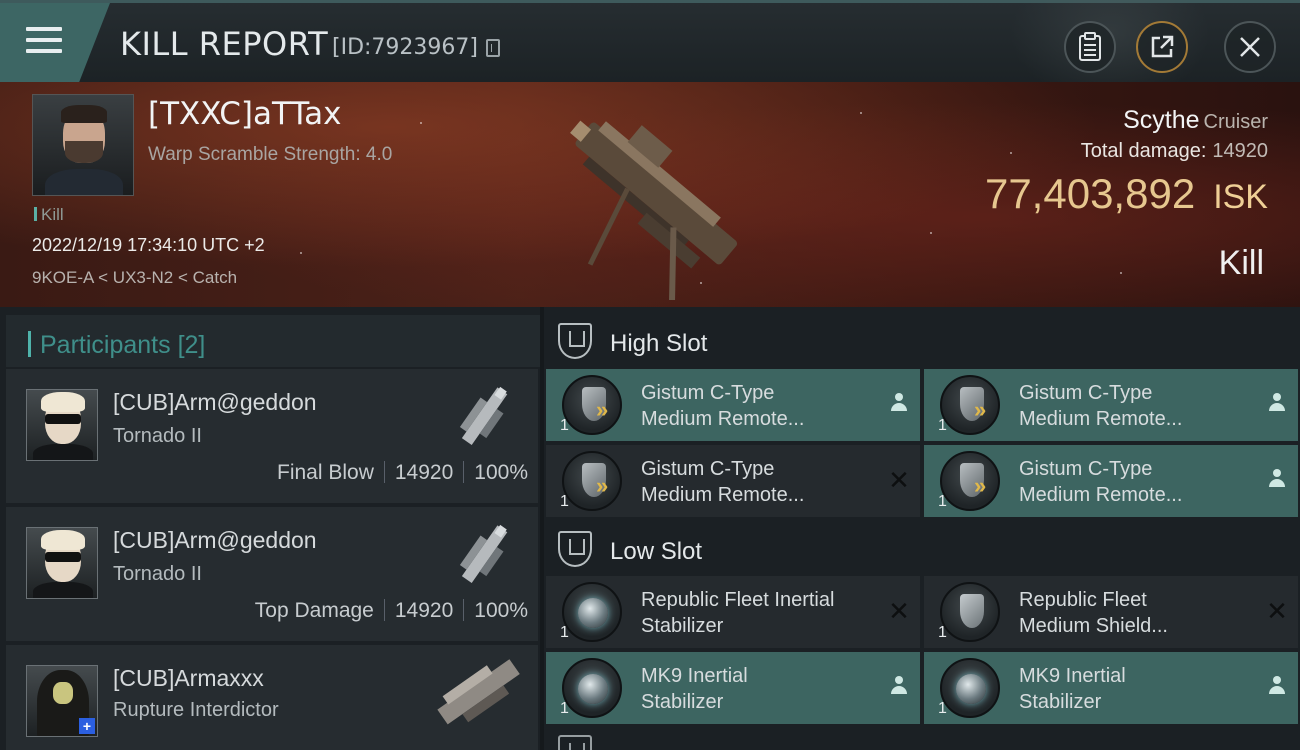 The image size is (1300, 750). Describe the element at coordinates (575, 341) in the screenshot. I see `high-slot-icon` at that location.